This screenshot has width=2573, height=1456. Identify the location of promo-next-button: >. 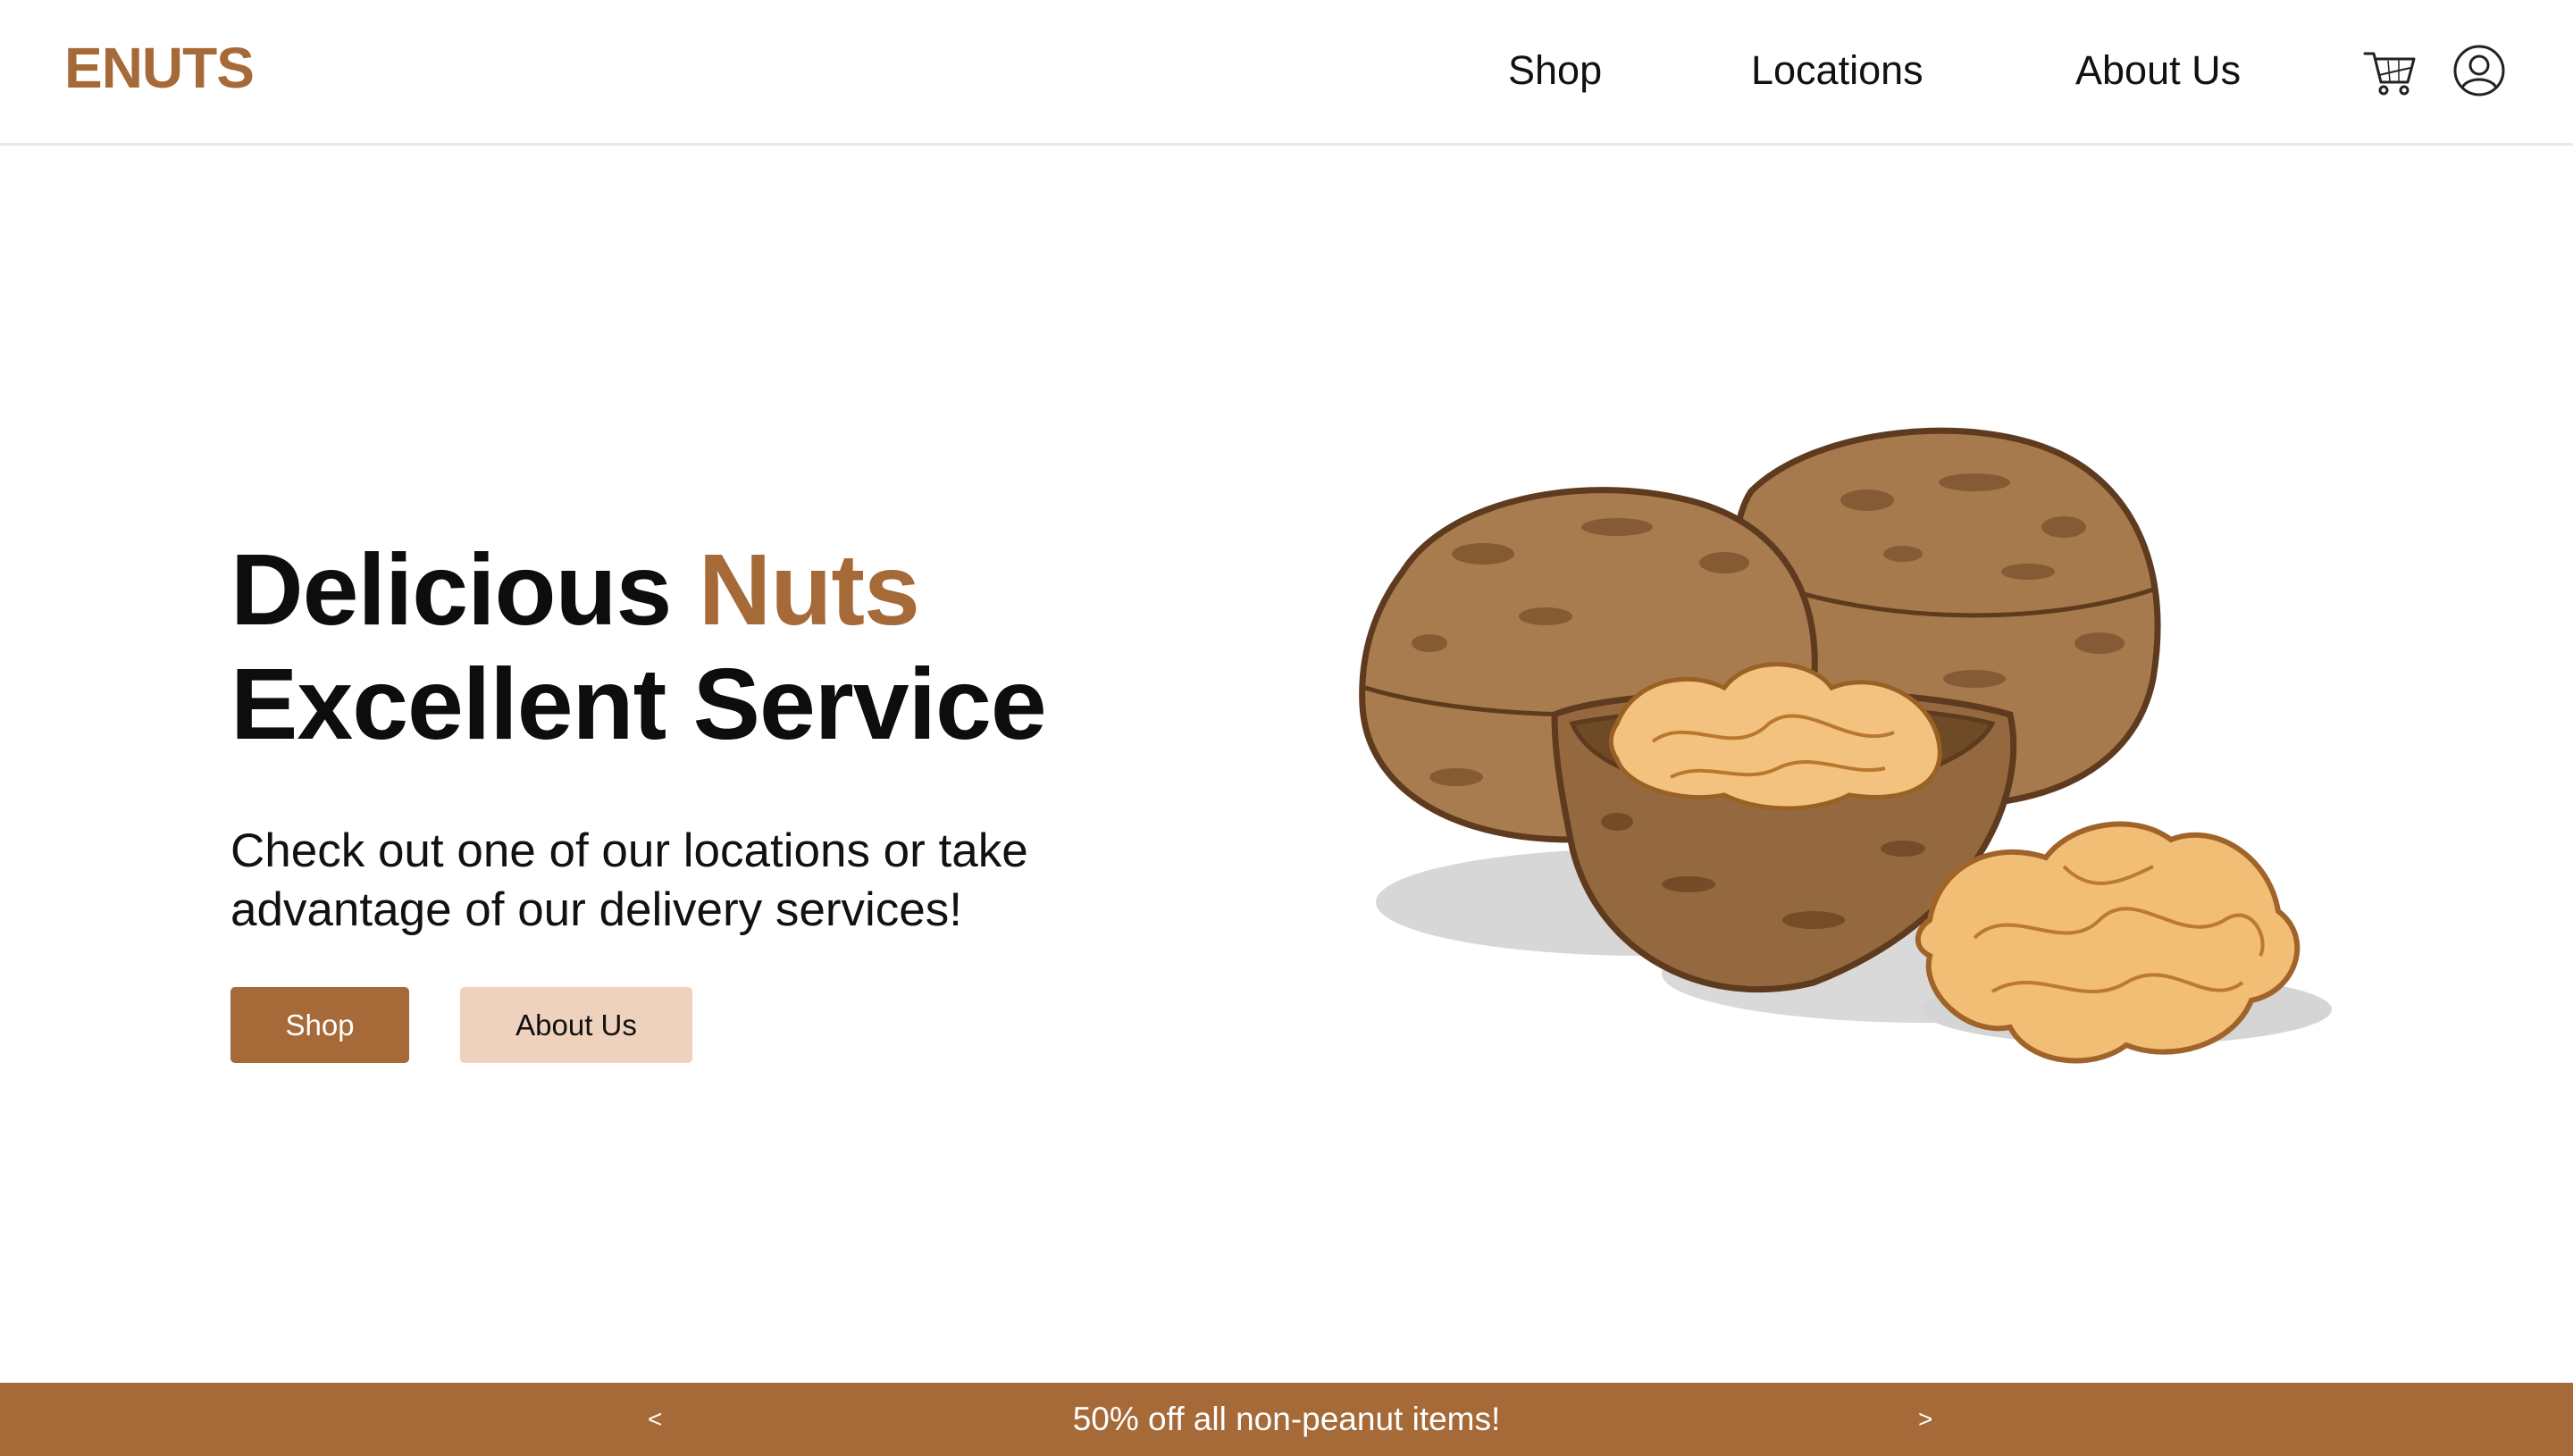
(1925, 1419).